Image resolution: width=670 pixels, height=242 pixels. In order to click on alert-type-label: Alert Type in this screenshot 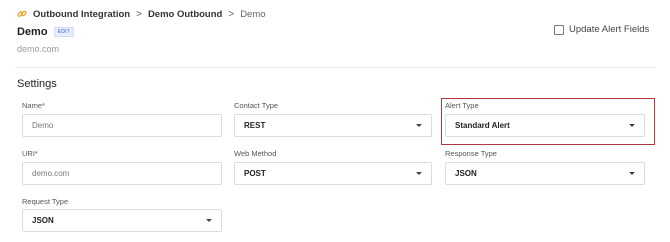, I will do `click(462, 105)`.